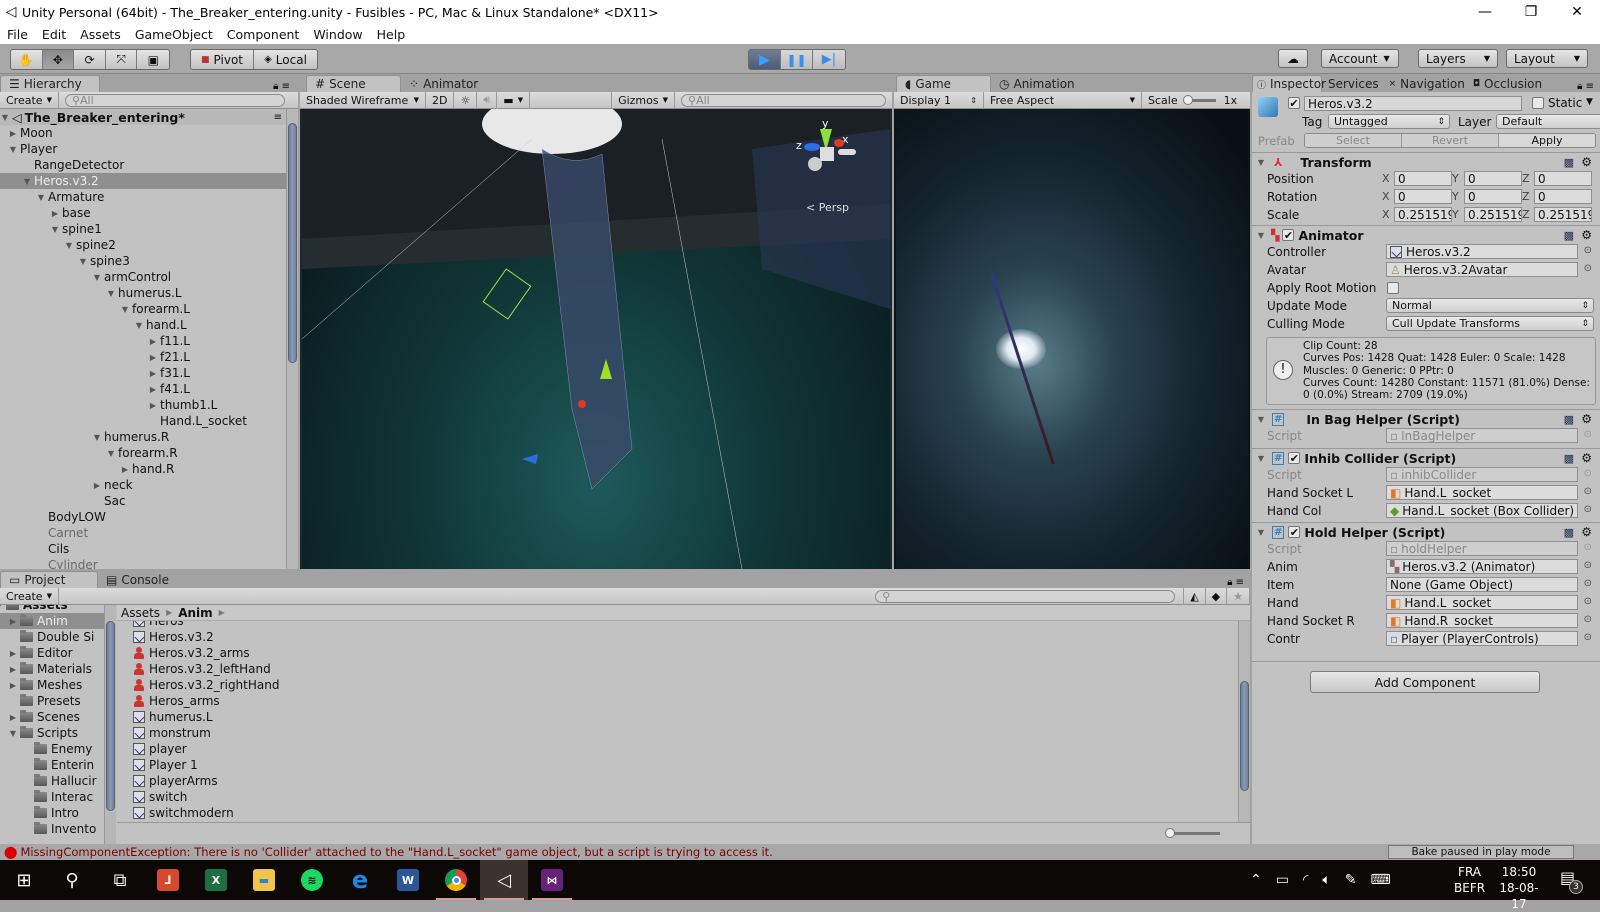  Describe the element at coordinates (643, 100) in the screenshot. I see `gizmos-dropdown: Gizmos ▼` at that location.